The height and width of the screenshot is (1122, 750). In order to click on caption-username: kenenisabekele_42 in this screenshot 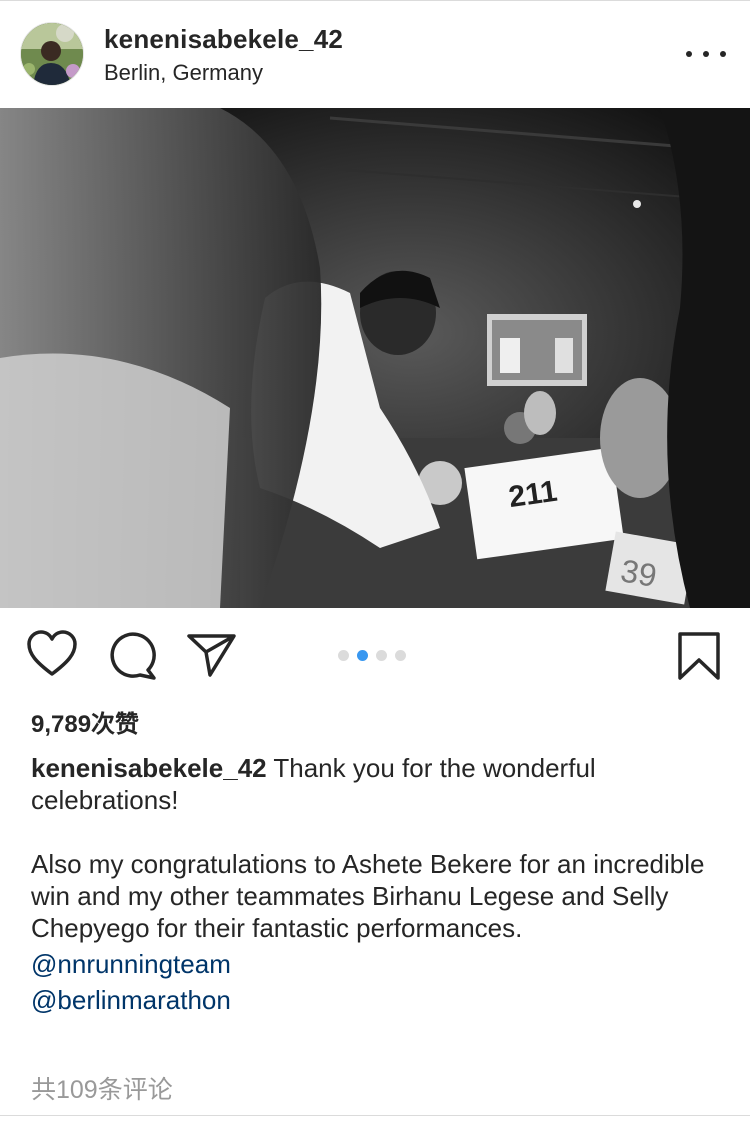, I will do `click(149, 768)`.